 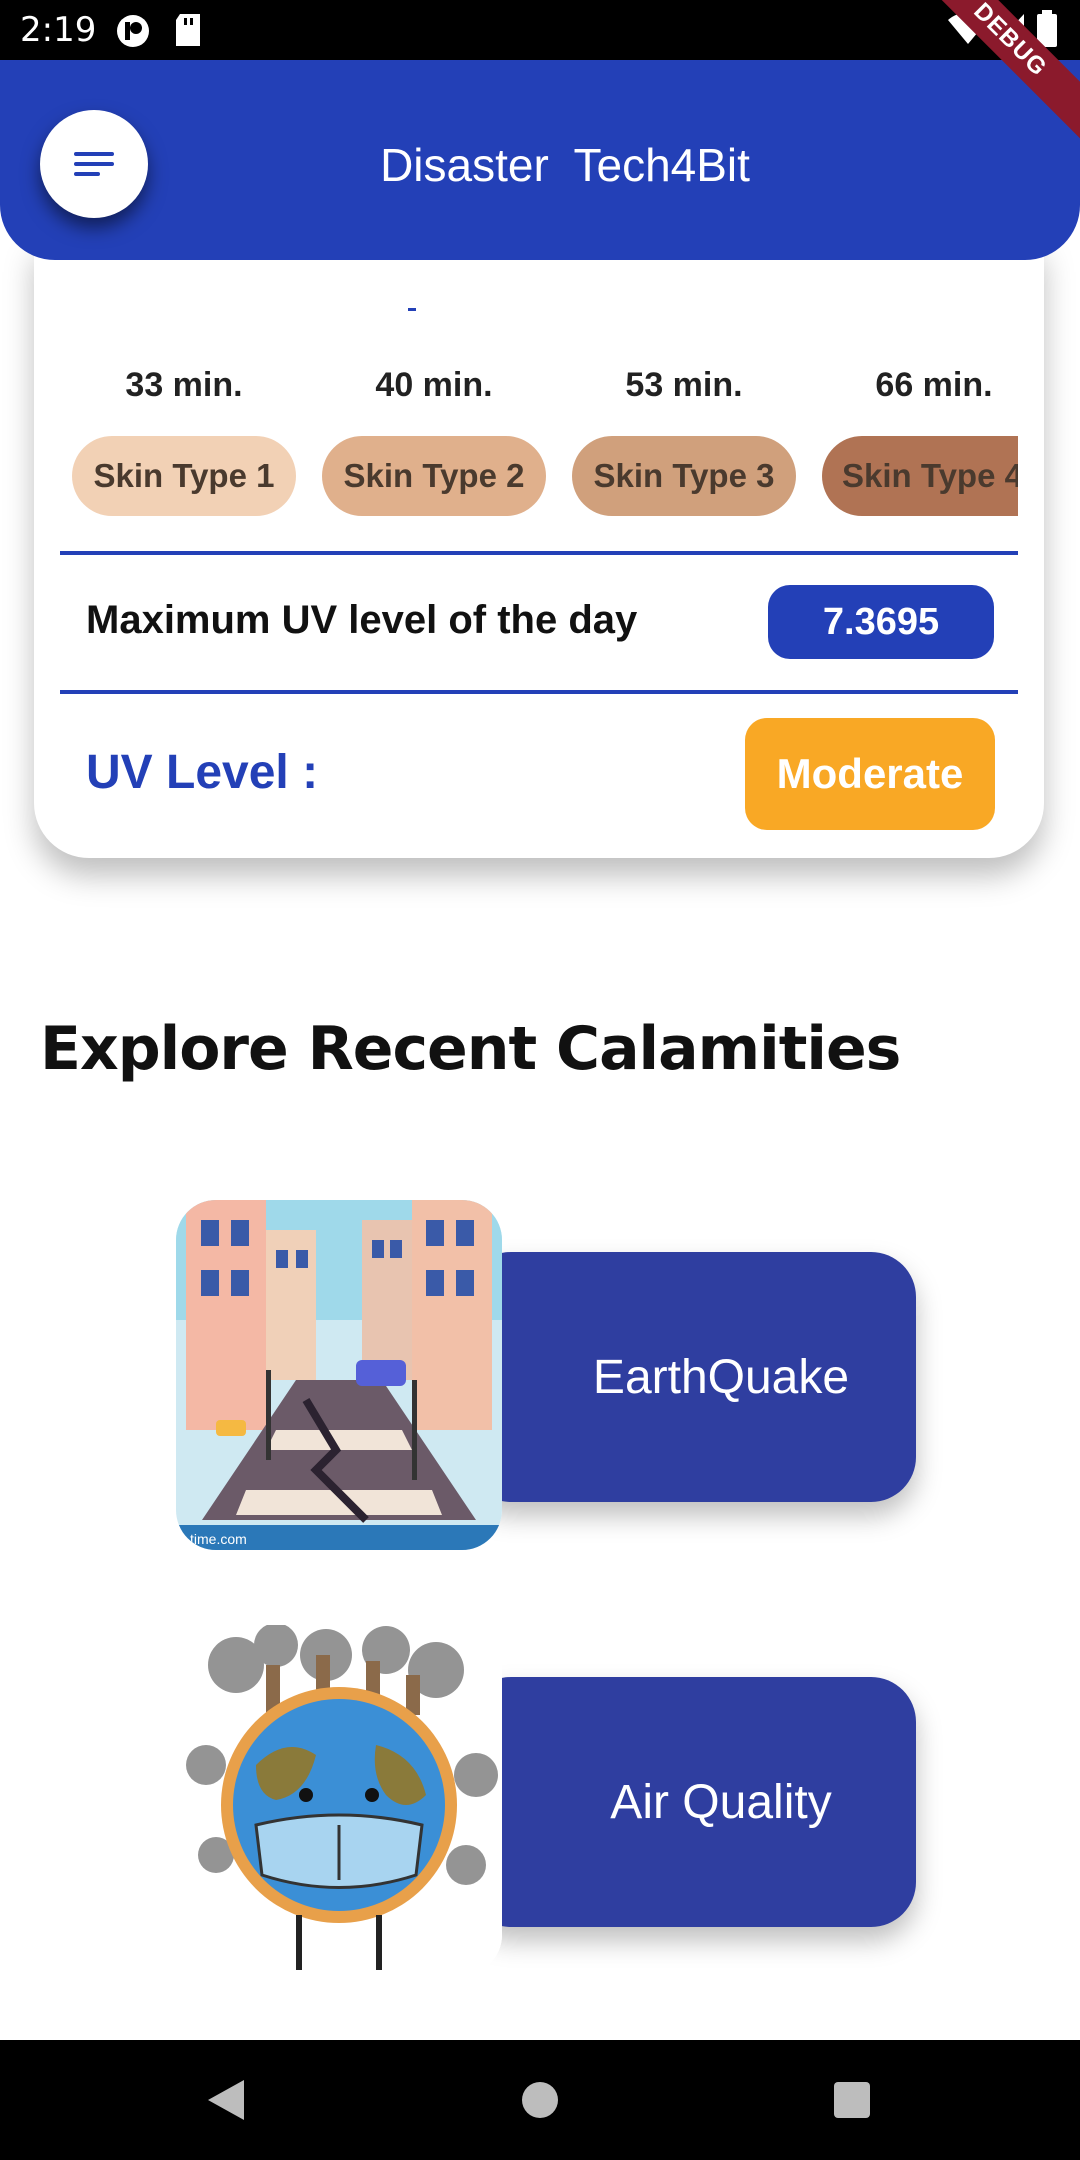 What do you see at coordinates (684, 476) in the screenshot?
I see `skin-type-chip: Skin Type 3` at bounding box center [684, 476].